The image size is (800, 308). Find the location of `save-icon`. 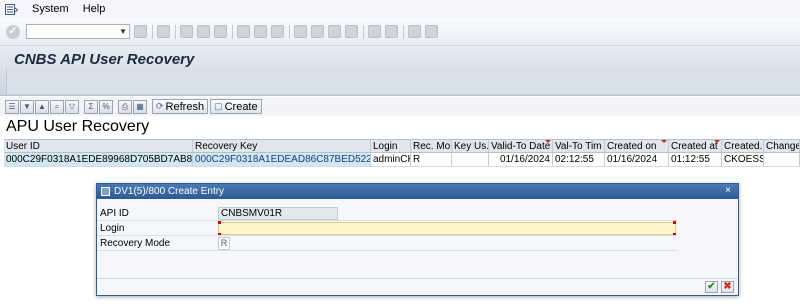

save-icon is located at coordinates (163, 31).